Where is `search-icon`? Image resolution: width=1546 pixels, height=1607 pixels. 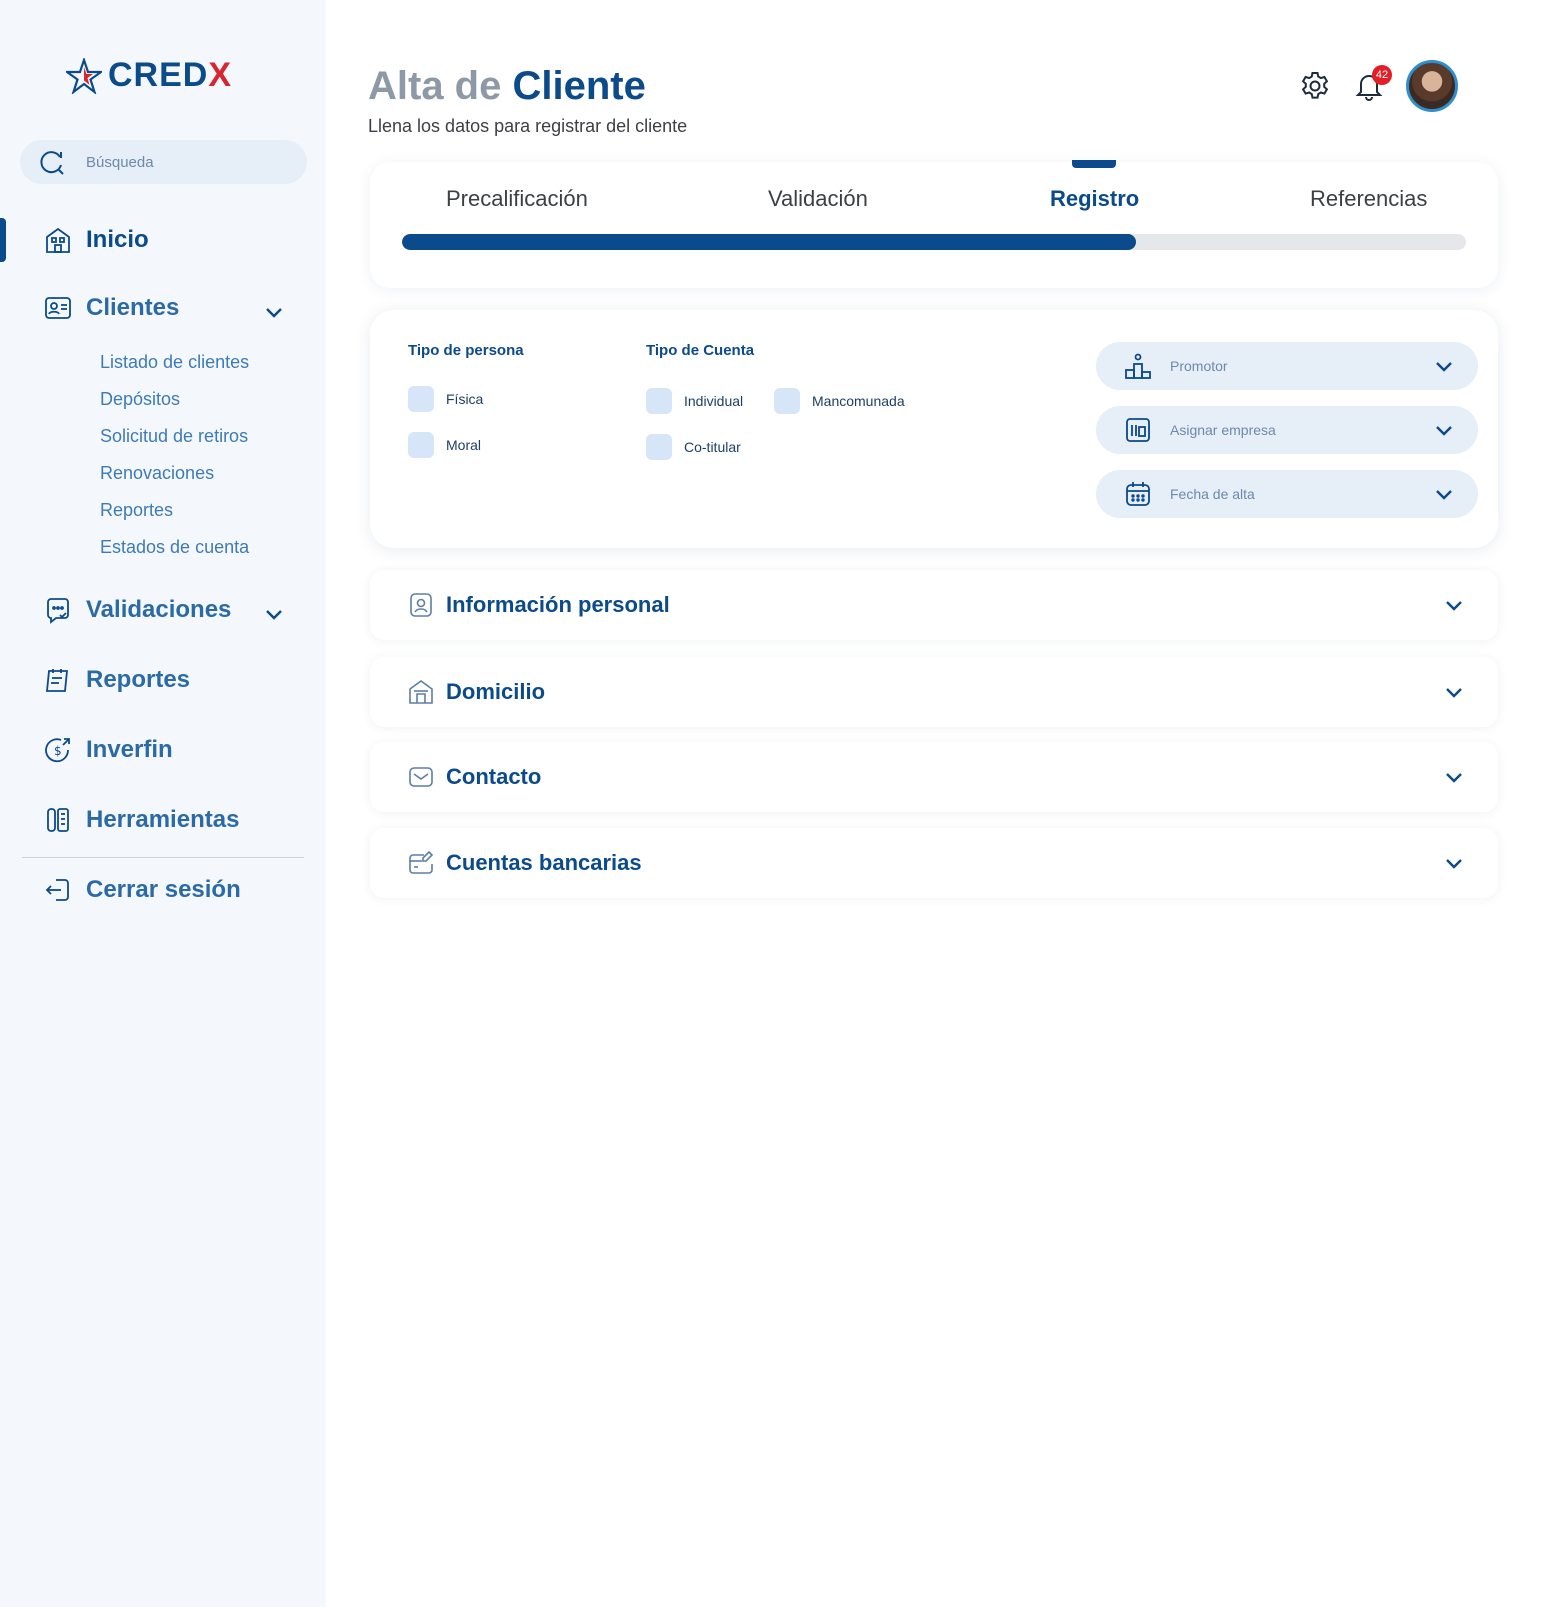 search-icon is located at coordinates (52, 163).